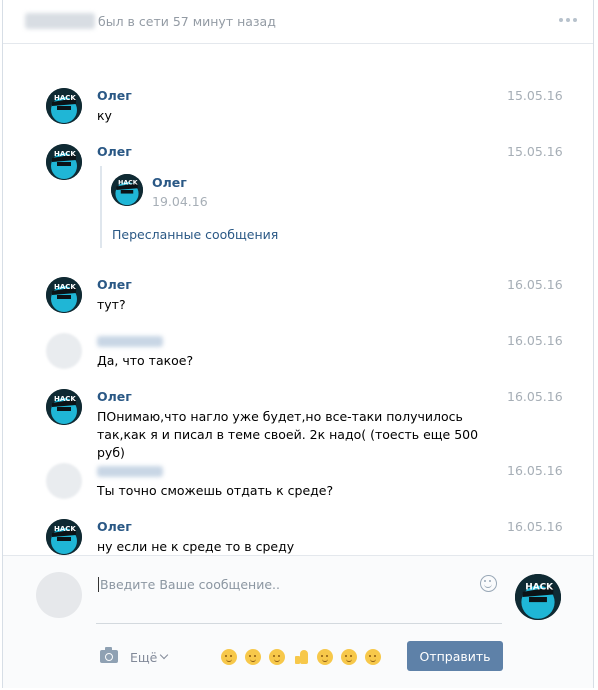  I want to click on forwarded-author: Олег, so click(169, 182).